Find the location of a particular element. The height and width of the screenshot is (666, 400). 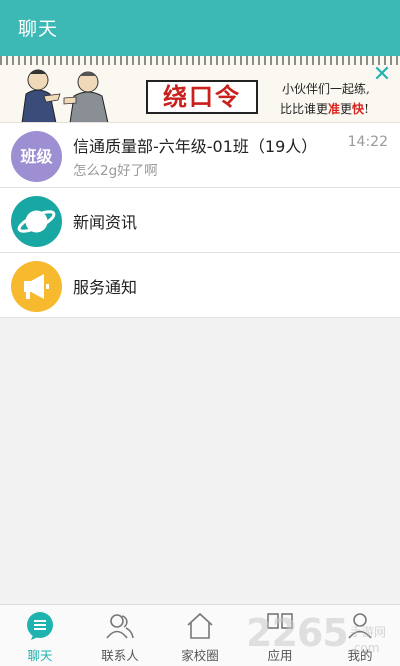

top-bar: 聊天 is located at coordinates (200, 28).